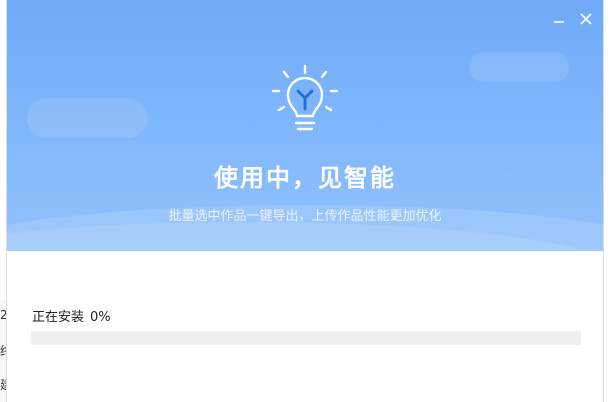 Image resolution: width=610 pixels, height=402 pixels. Describe the element at coordinates (100, 317) in the screenshot. I see `install-percent: 0%` at that location.